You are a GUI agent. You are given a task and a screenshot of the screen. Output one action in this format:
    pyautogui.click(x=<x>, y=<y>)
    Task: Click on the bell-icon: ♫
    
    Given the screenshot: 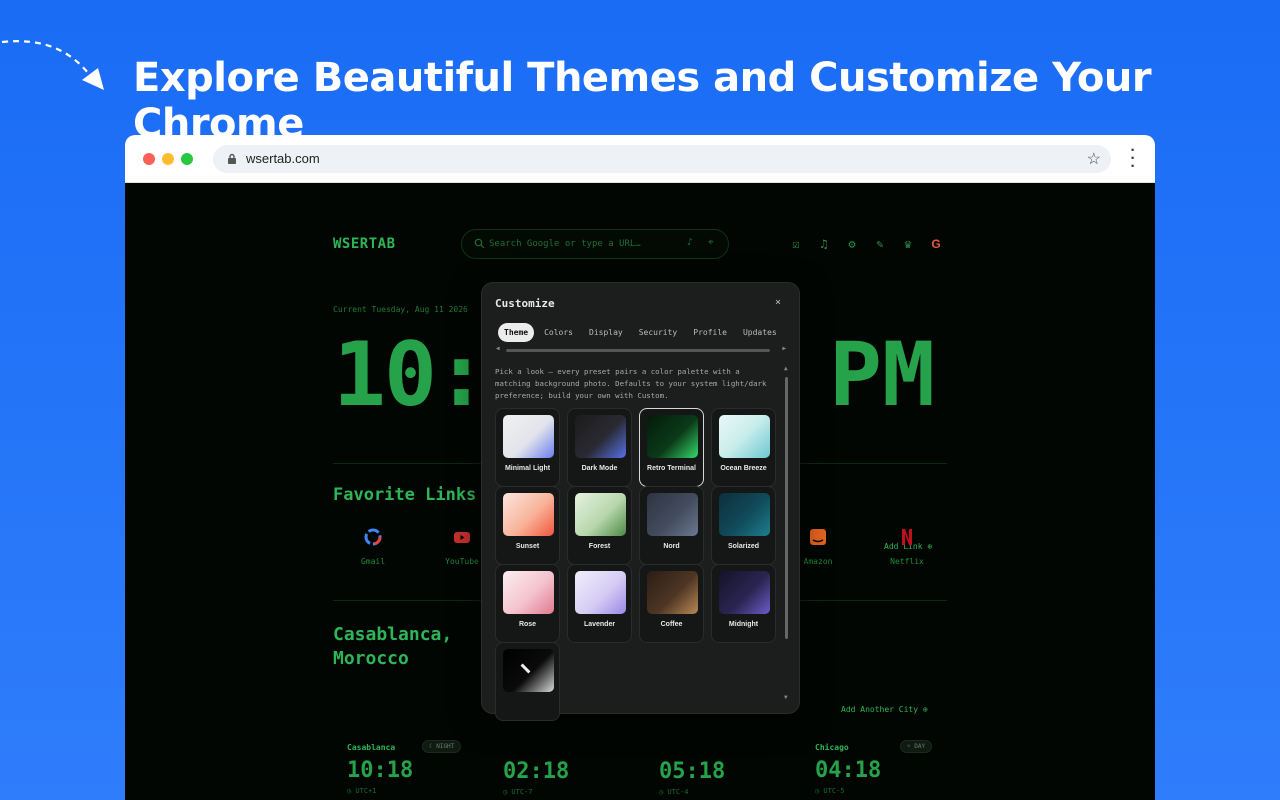 What is the action you would take?
    pyautogui.click(x=824, y=244)
    